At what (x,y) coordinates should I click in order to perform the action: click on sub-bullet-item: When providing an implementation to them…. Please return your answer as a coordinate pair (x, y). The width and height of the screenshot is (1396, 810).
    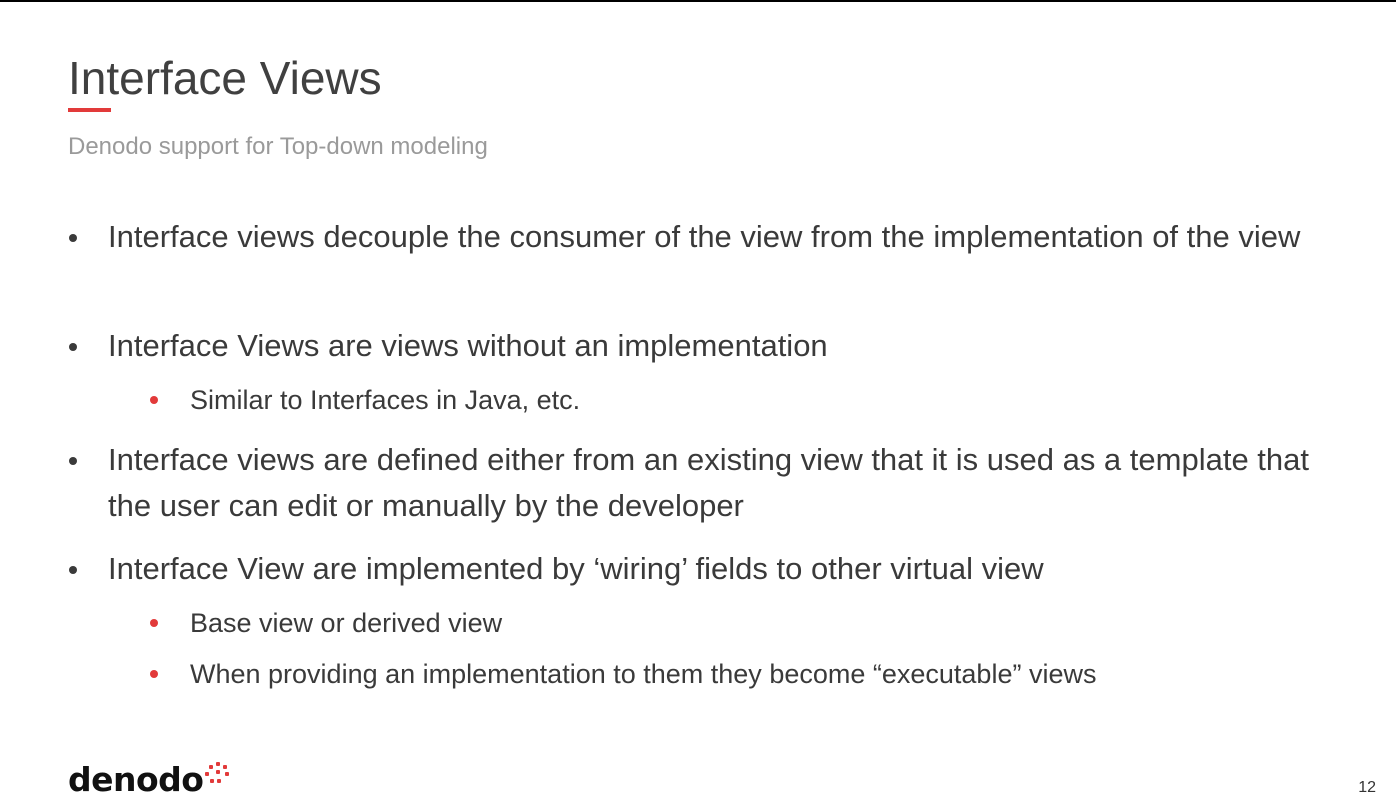
    Looking at the image, I should click on (643, 674).